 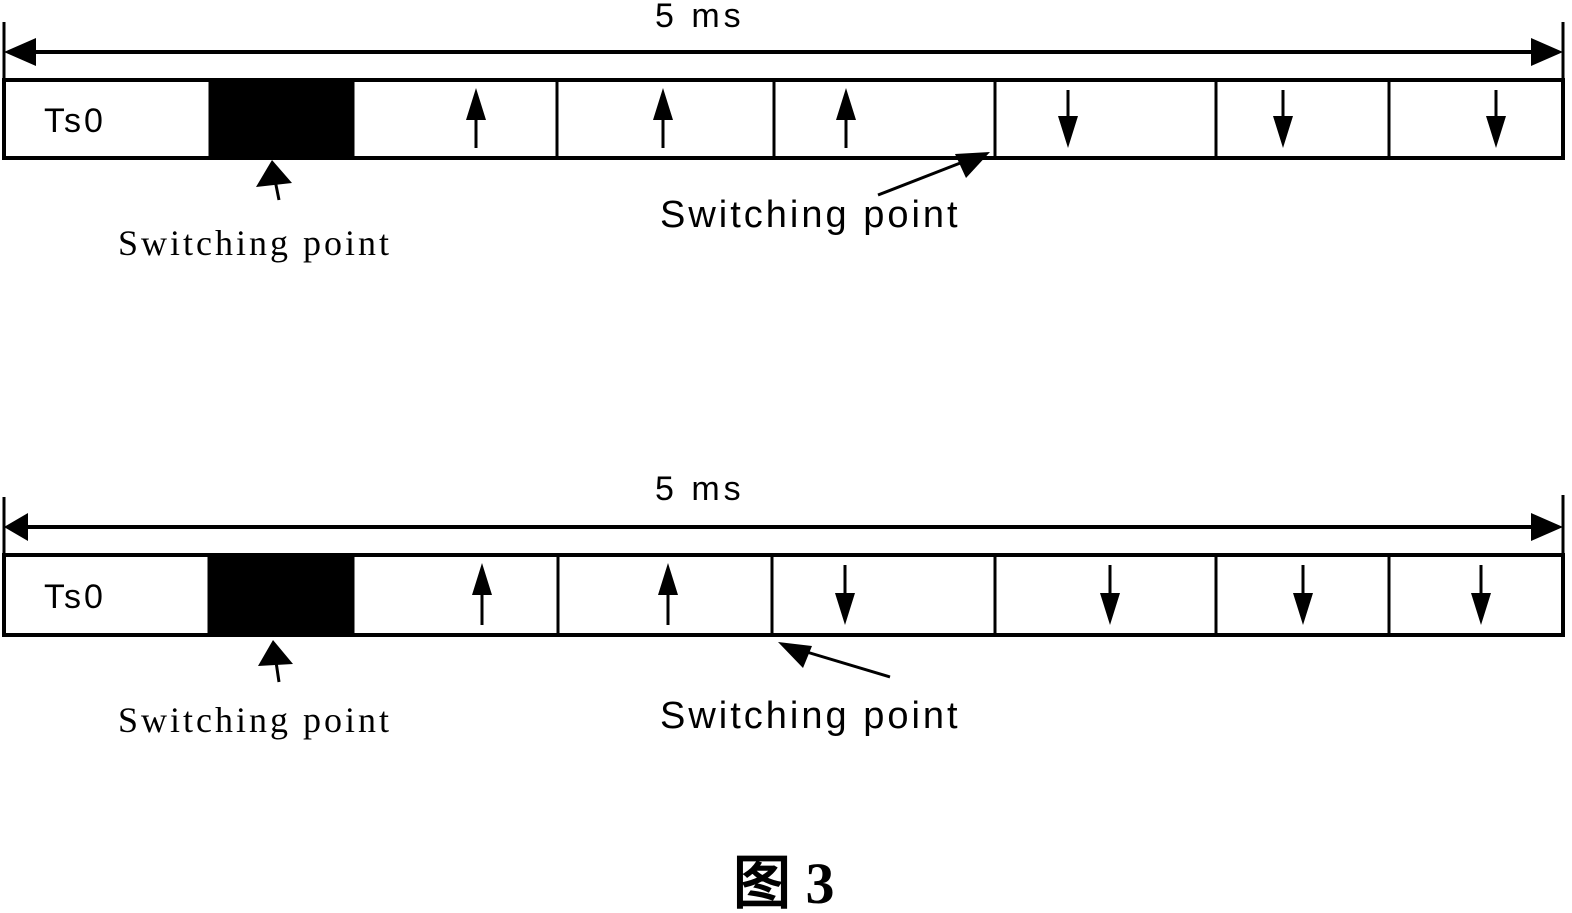 What do you see at coordinates (810, 689) in the screenshot?
I see `frame-2-switching-point-2: Switching point` at bounding box center [810, 689].